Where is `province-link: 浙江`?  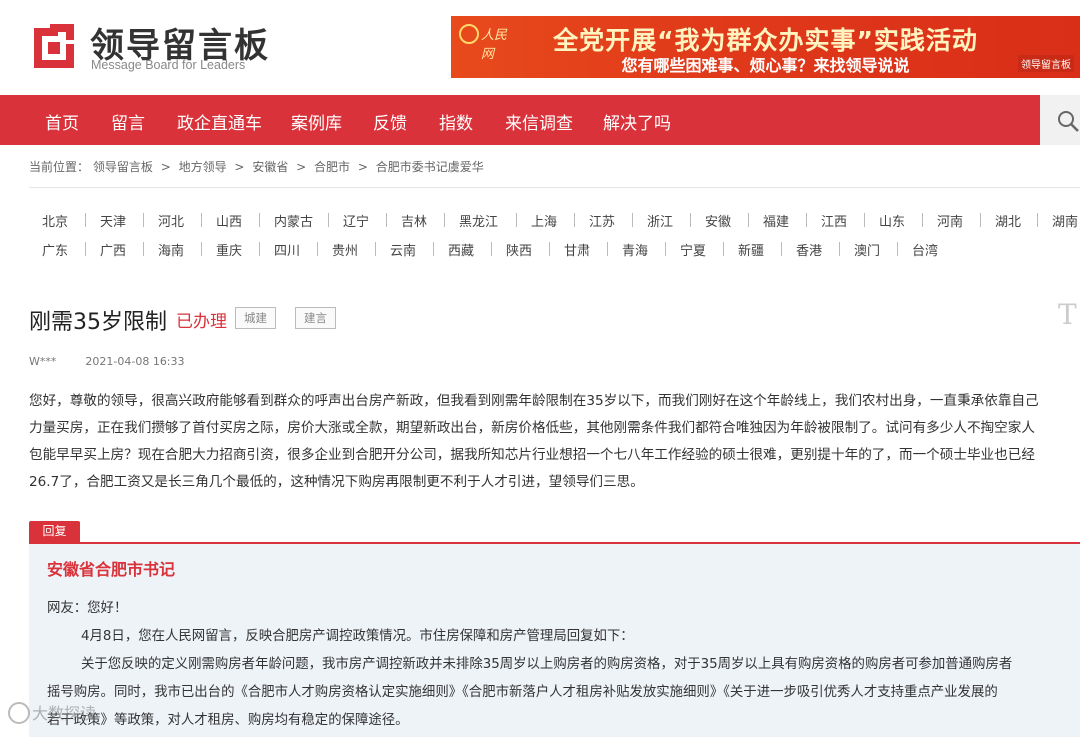
province-link: 浙江 is located at coordinates (660, 220).